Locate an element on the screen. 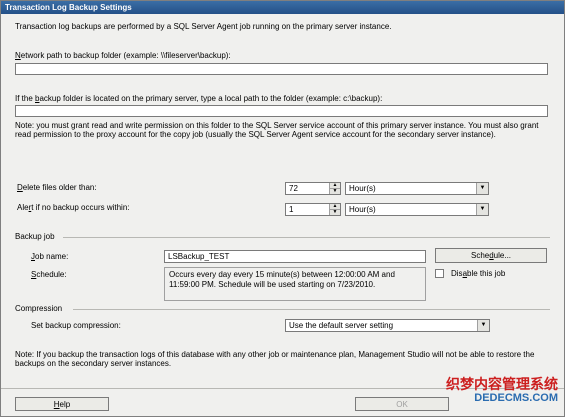 The height and width of the screenshot is (417, 565). watermark-line1: 织梦内容管理系统 is located at coordinates (502, 384).